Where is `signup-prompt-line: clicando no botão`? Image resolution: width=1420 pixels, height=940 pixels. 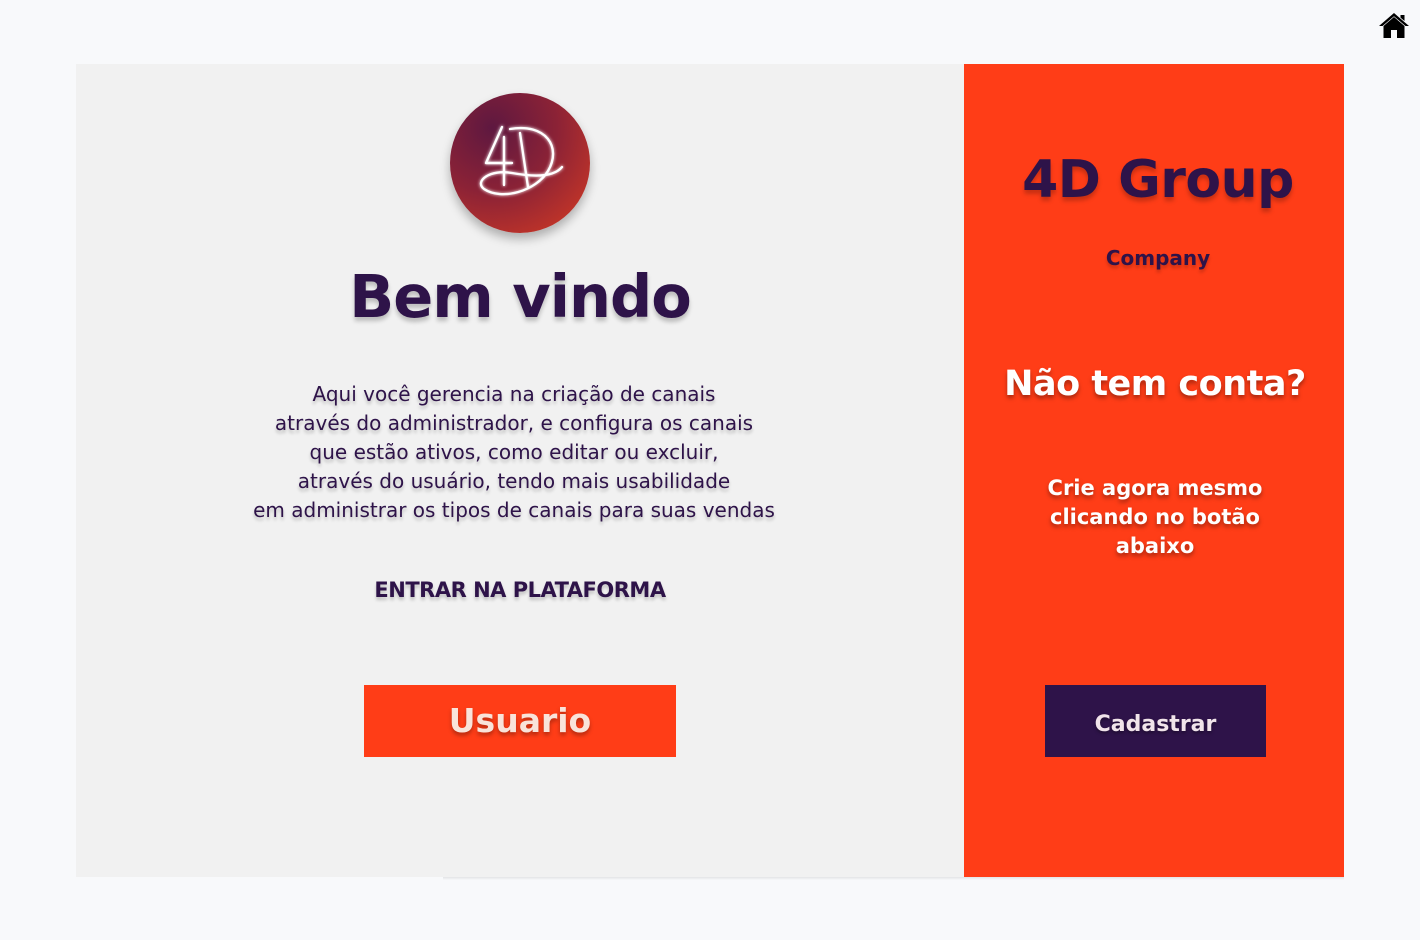 signup-prompt-line: clicando no botão is located at coordinates (1155, 517).